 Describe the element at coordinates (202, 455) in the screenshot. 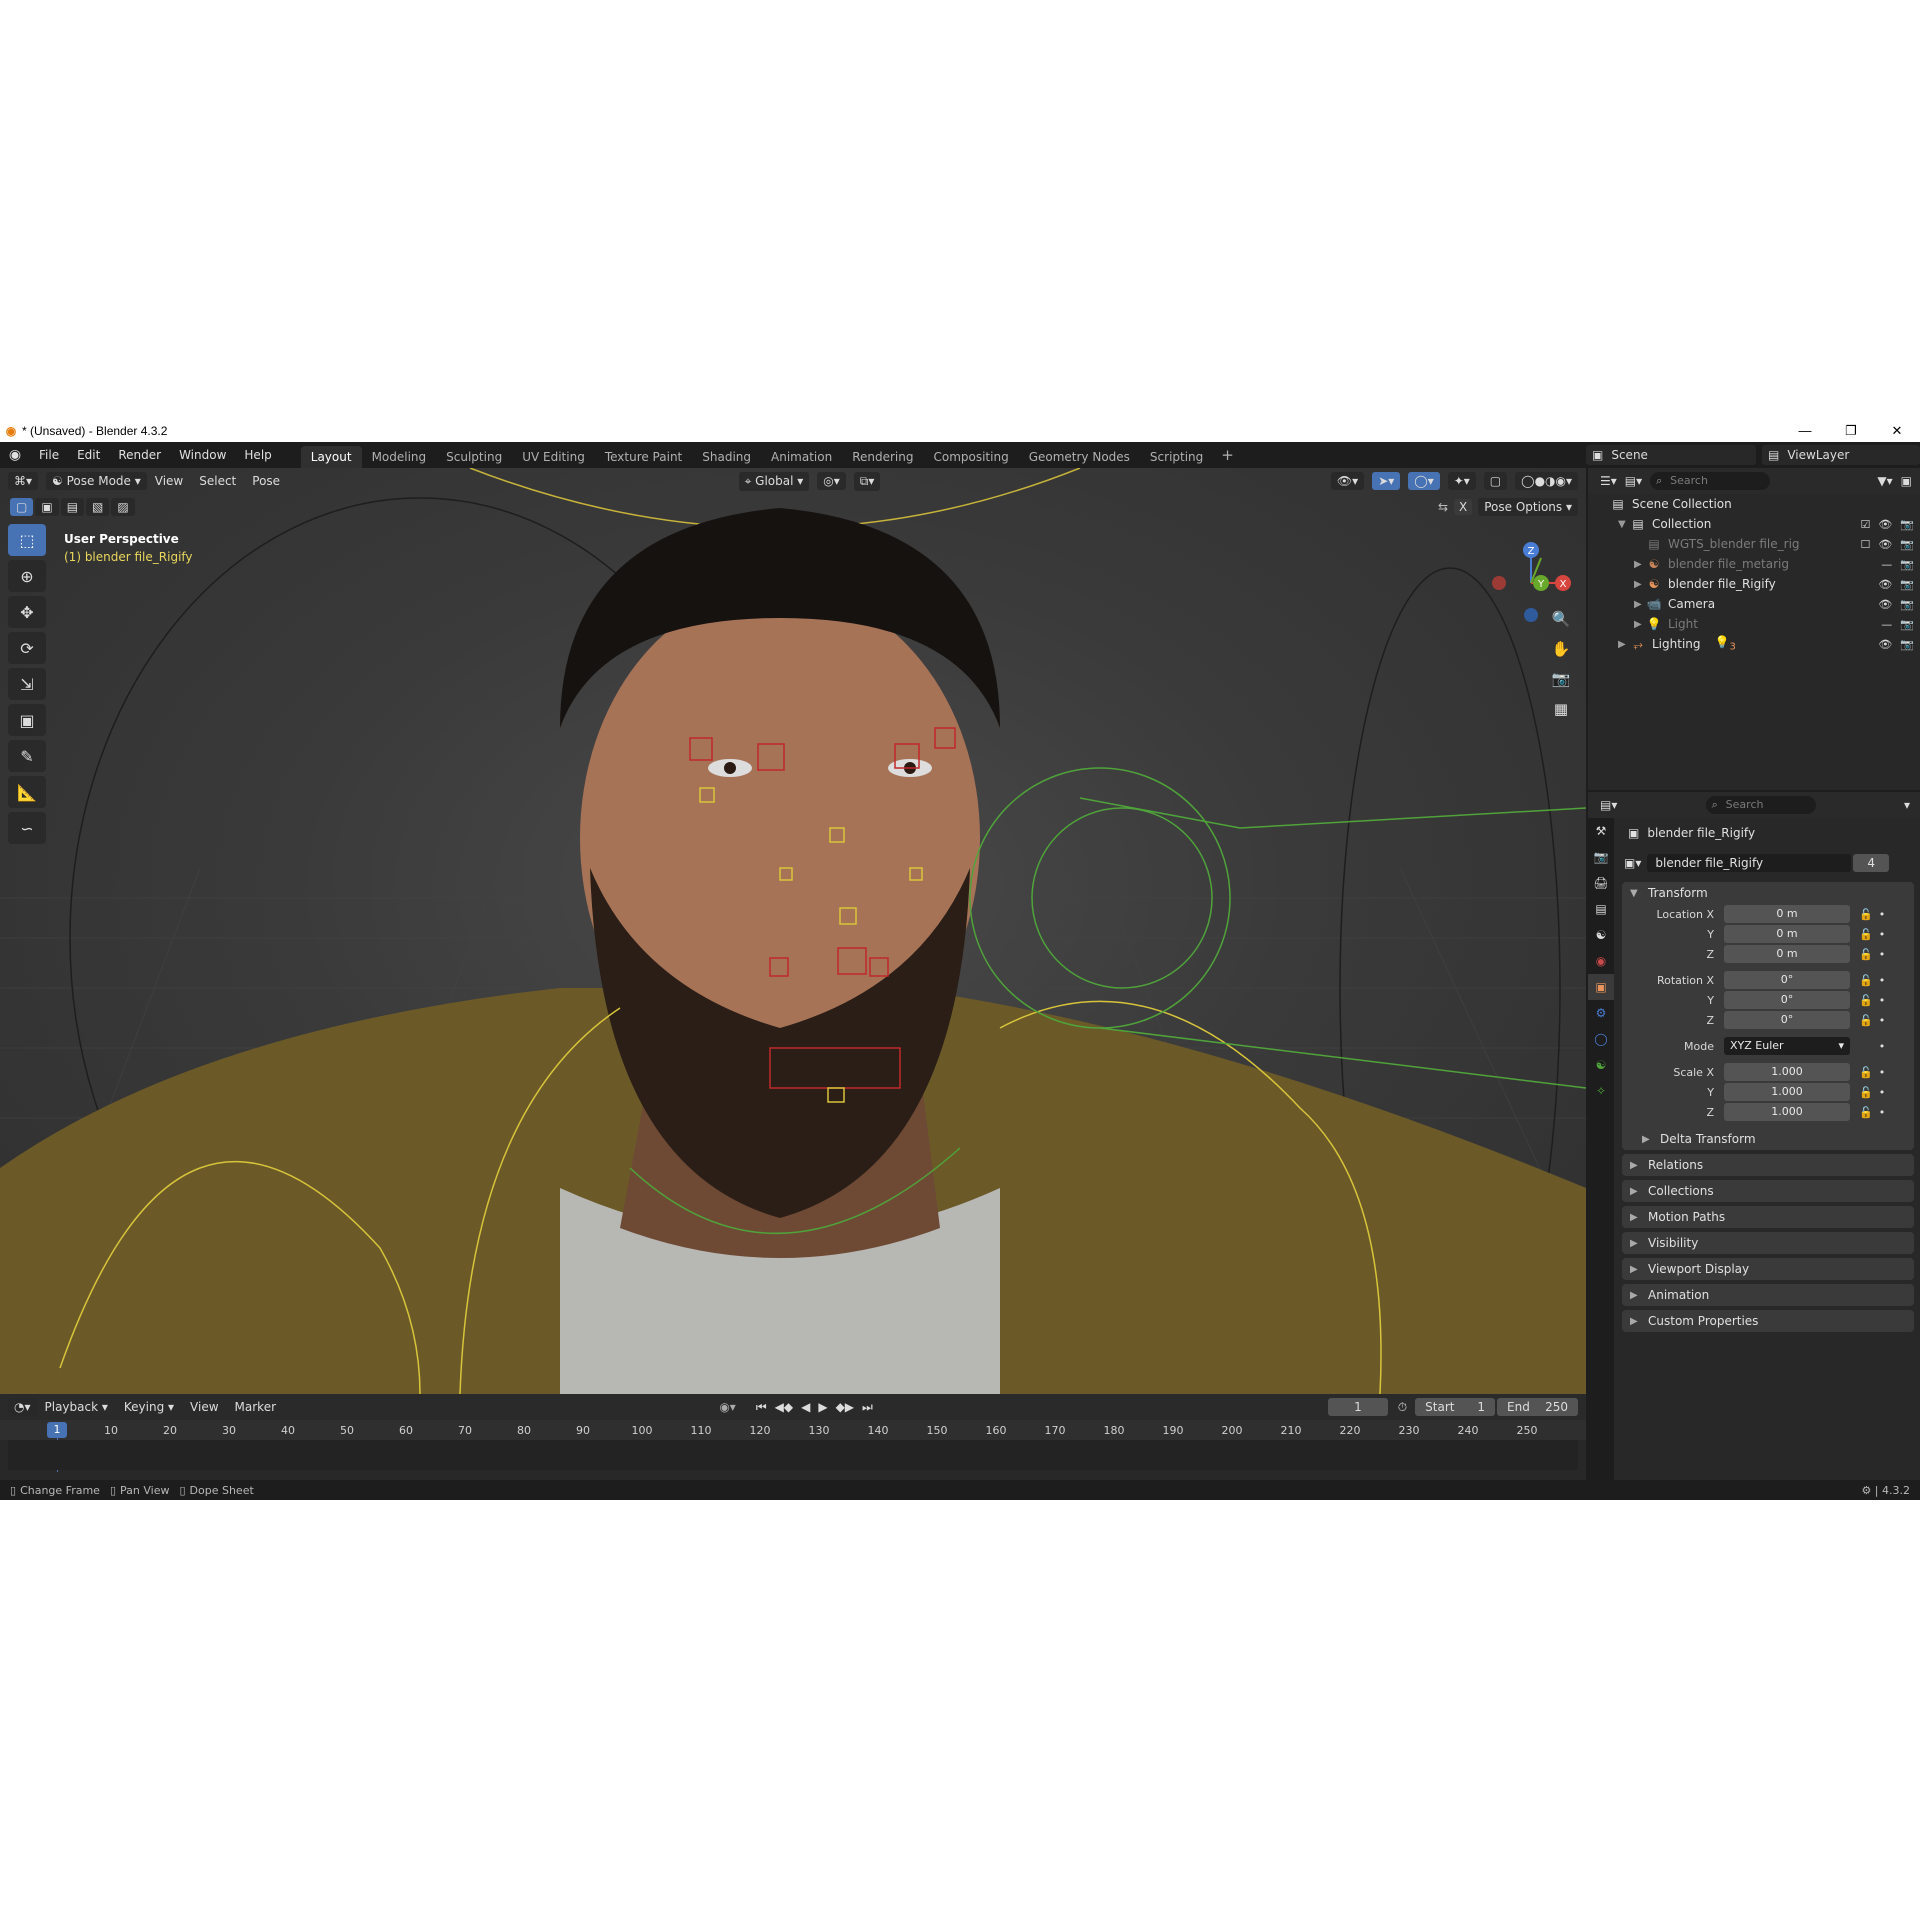

I see `menu-window: Window` at that location.